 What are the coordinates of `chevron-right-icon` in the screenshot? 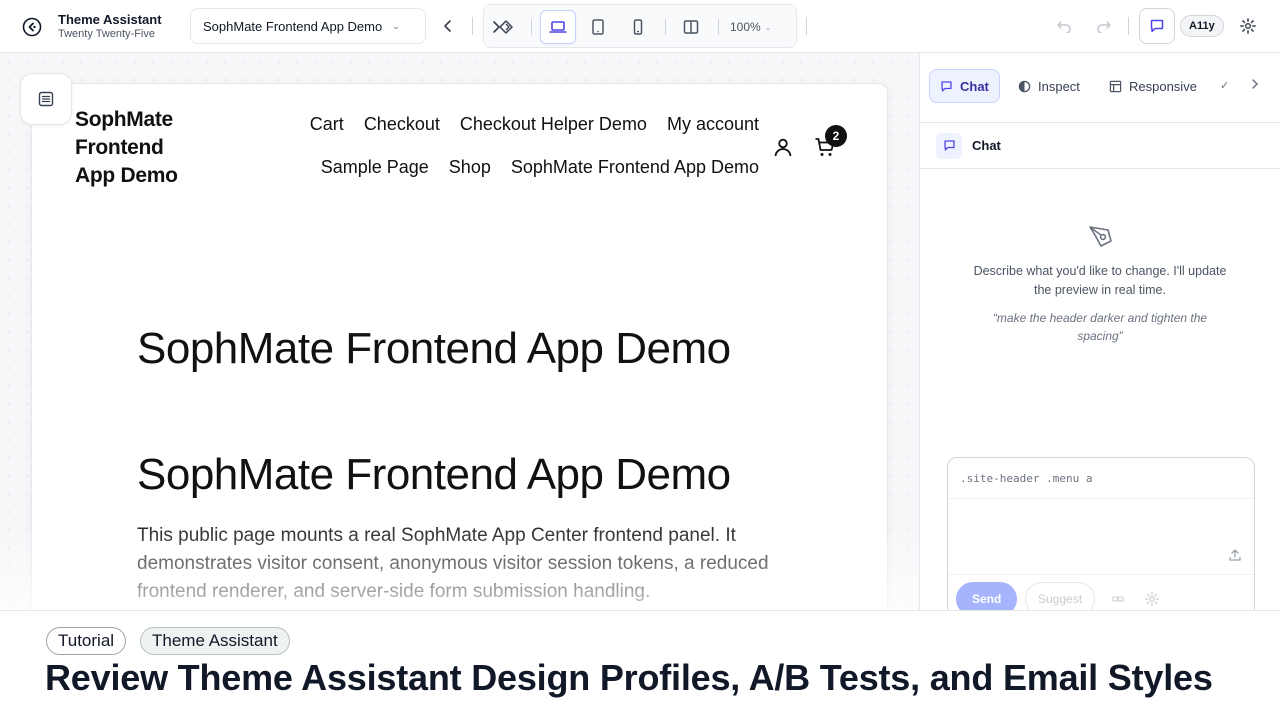 It's located at (1255, 84).